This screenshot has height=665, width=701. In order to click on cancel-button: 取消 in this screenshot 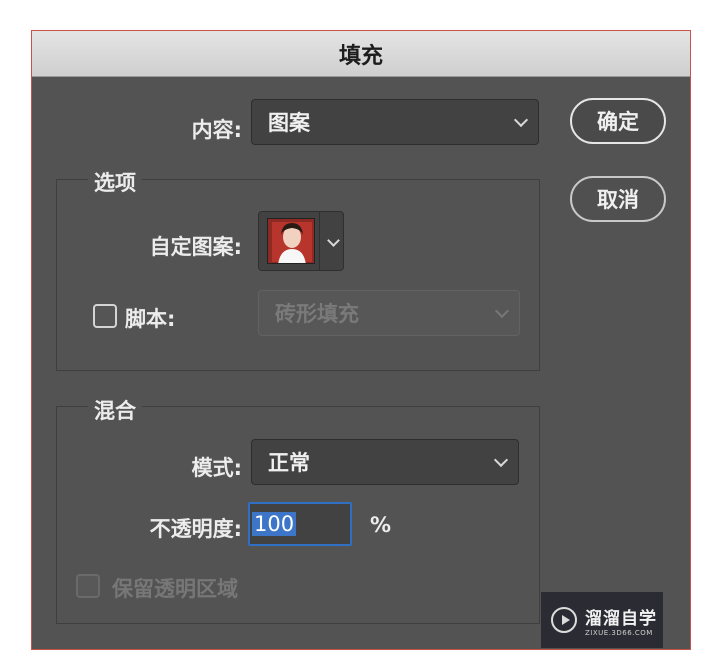, I will do `click(618, 199)`.